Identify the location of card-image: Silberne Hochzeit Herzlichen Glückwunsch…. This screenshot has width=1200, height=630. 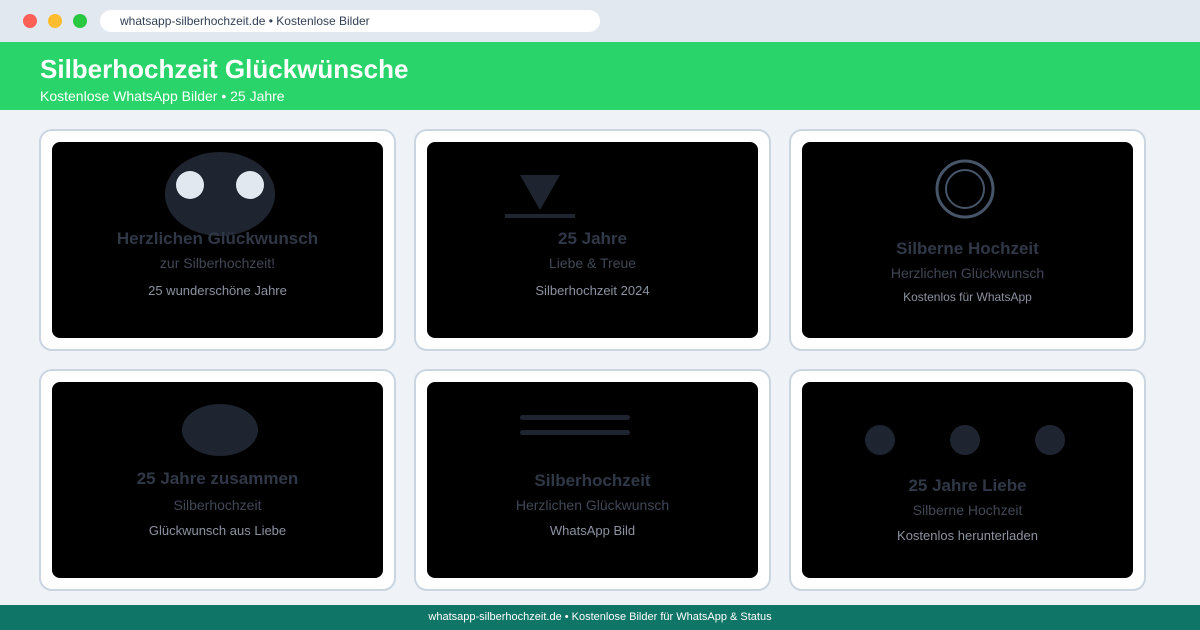
(967, 240).